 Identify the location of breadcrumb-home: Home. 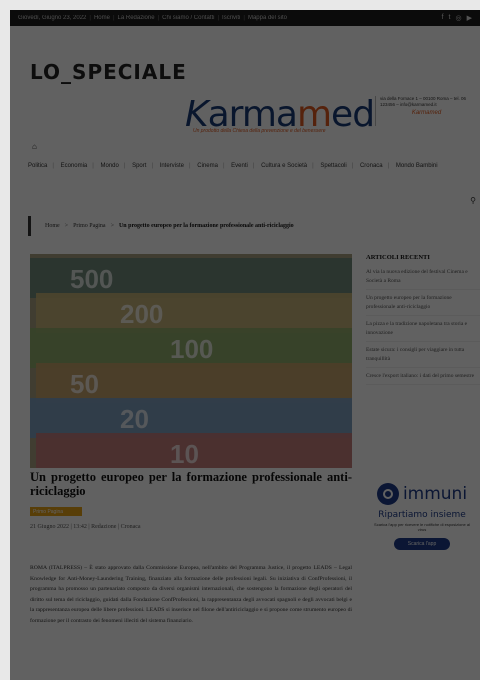
(52, 226).